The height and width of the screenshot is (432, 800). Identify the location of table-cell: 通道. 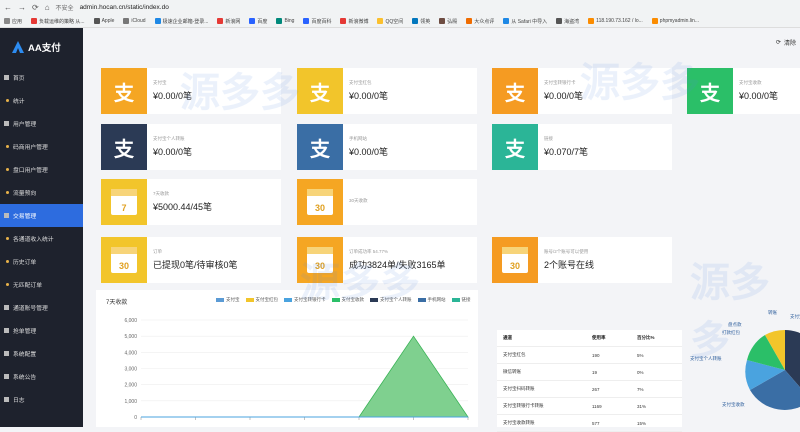
(507, 337).